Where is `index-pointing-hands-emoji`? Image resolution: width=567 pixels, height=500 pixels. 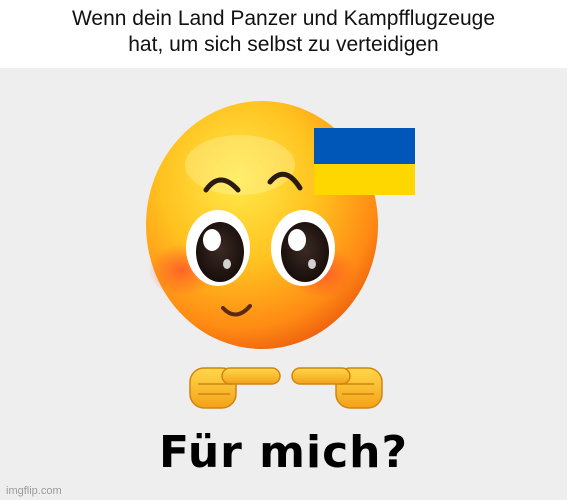 index-pointing-hands-emoji is located at coordinates (286, 388).